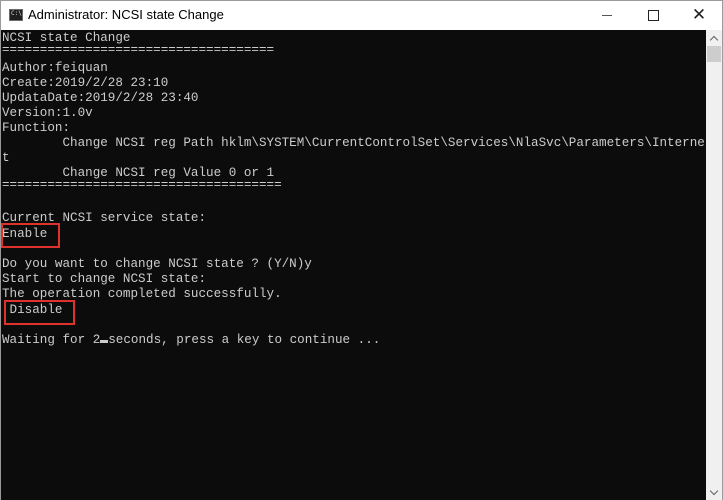 The image size is (723, 500). What do you see at coordinates (47, 113) in the screenshot?
I see `console-line: Version:1.0v` at bounding box center [47, 113].